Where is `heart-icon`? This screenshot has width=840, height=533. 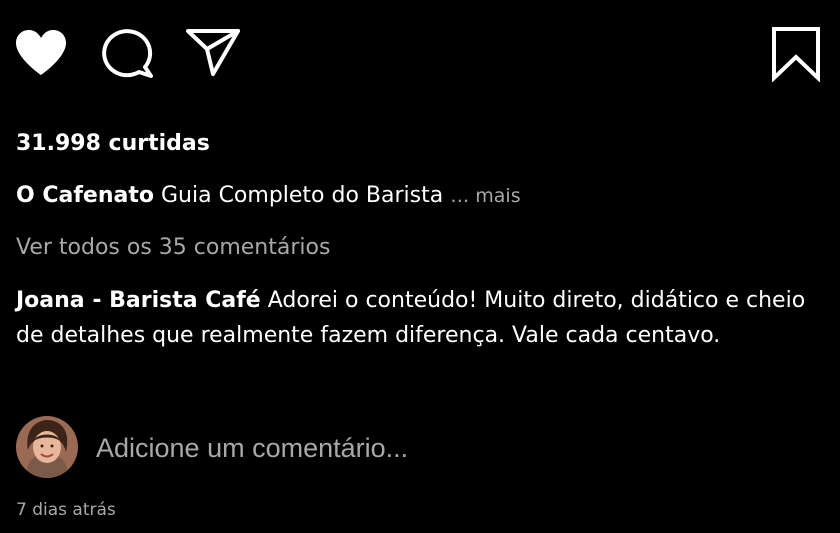 heart-icon is located at coordinates (41, 53).